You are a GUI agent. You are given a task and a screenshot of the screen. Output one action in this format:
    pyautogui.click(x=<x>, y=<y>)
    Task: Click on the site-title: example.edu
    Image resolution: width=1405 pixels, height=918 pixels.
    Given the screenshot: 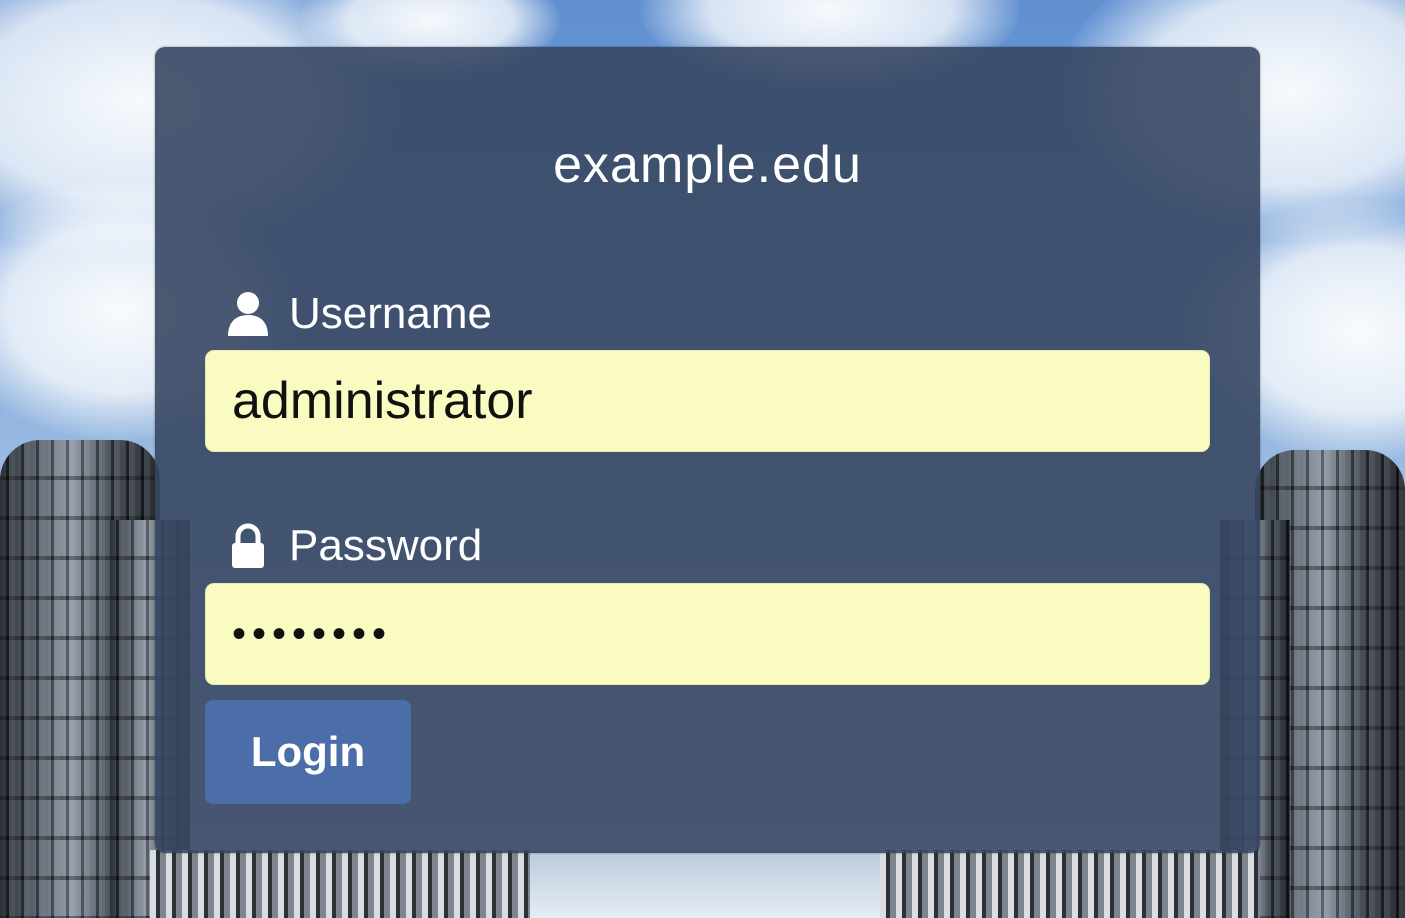 What is the action you would take?
    pyautogui.click(x=707, y=165)
    